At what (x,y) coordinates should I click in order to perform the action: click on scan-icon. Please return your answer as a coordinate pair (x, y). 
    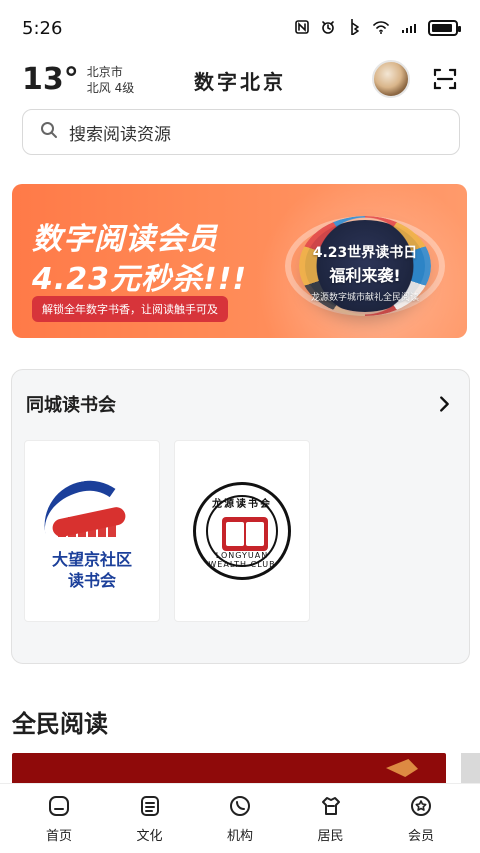
    Looking at the image, I should click on (445, 79).